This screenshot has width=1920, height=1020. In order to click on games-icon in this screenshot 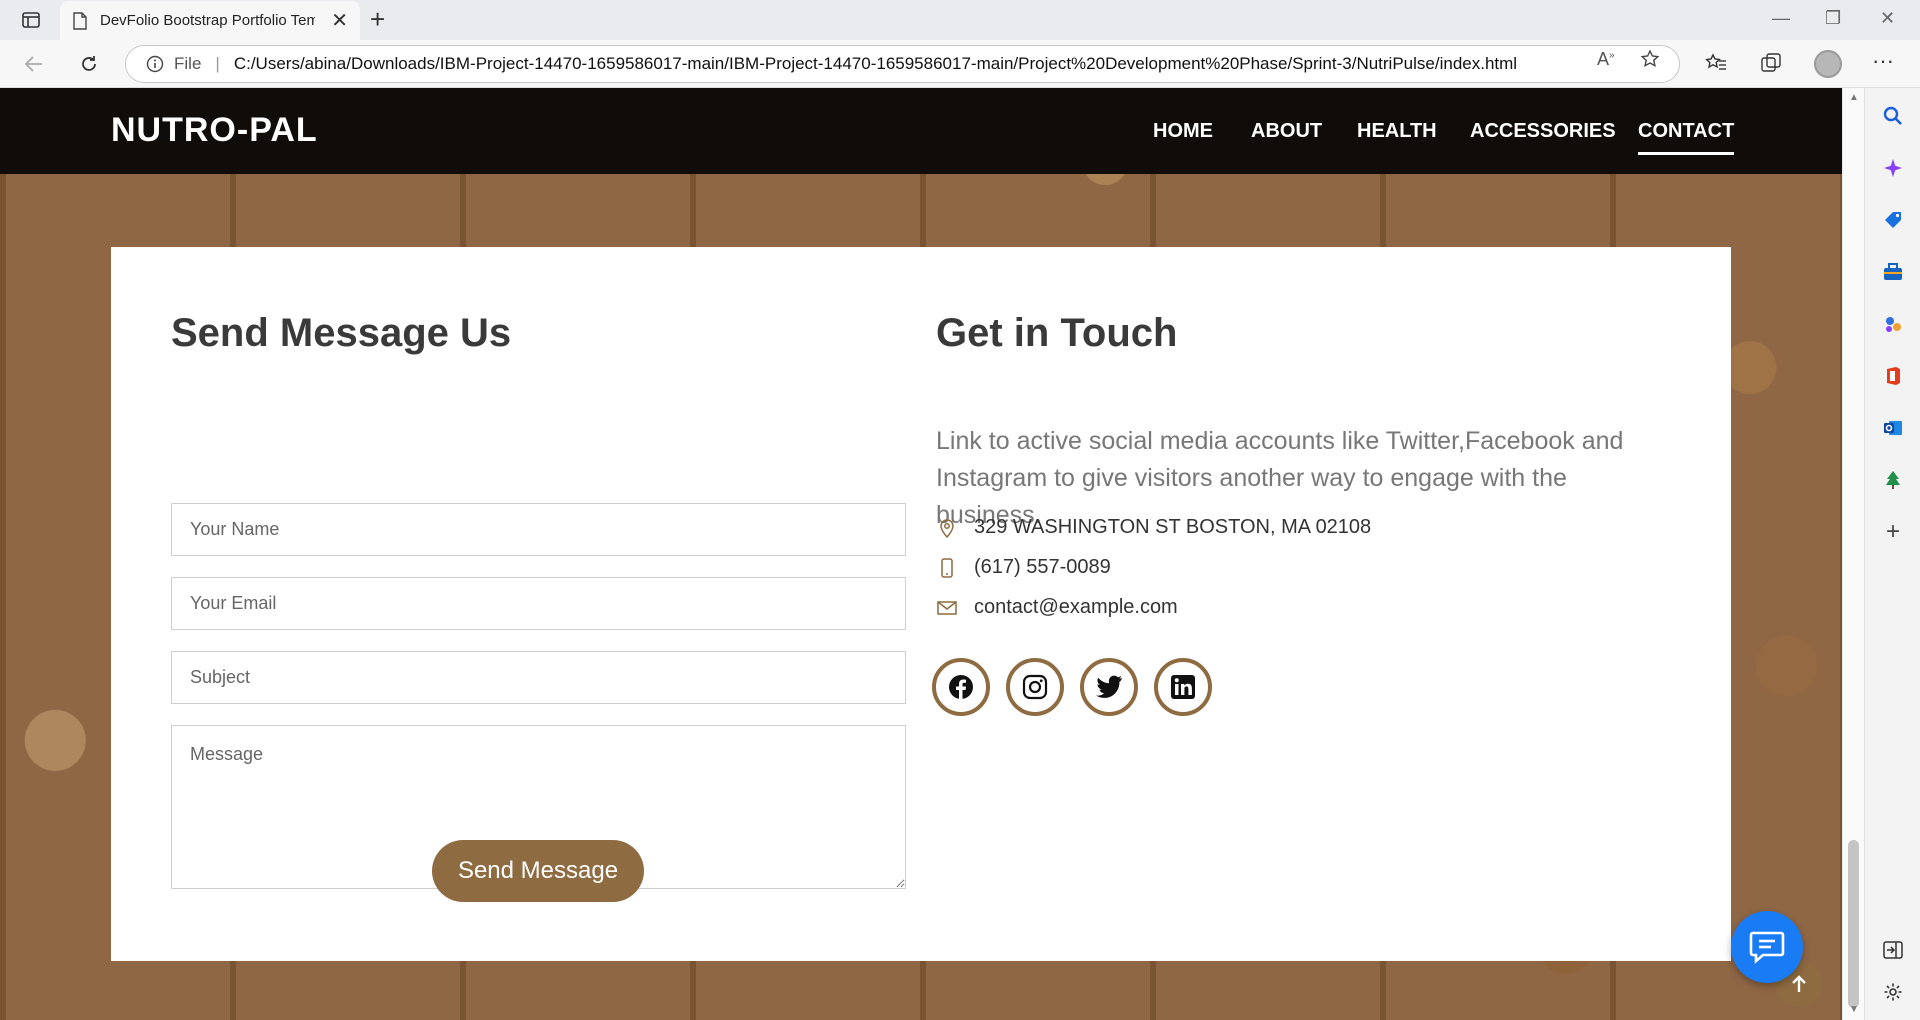, I will do `click(1893, 324)`.